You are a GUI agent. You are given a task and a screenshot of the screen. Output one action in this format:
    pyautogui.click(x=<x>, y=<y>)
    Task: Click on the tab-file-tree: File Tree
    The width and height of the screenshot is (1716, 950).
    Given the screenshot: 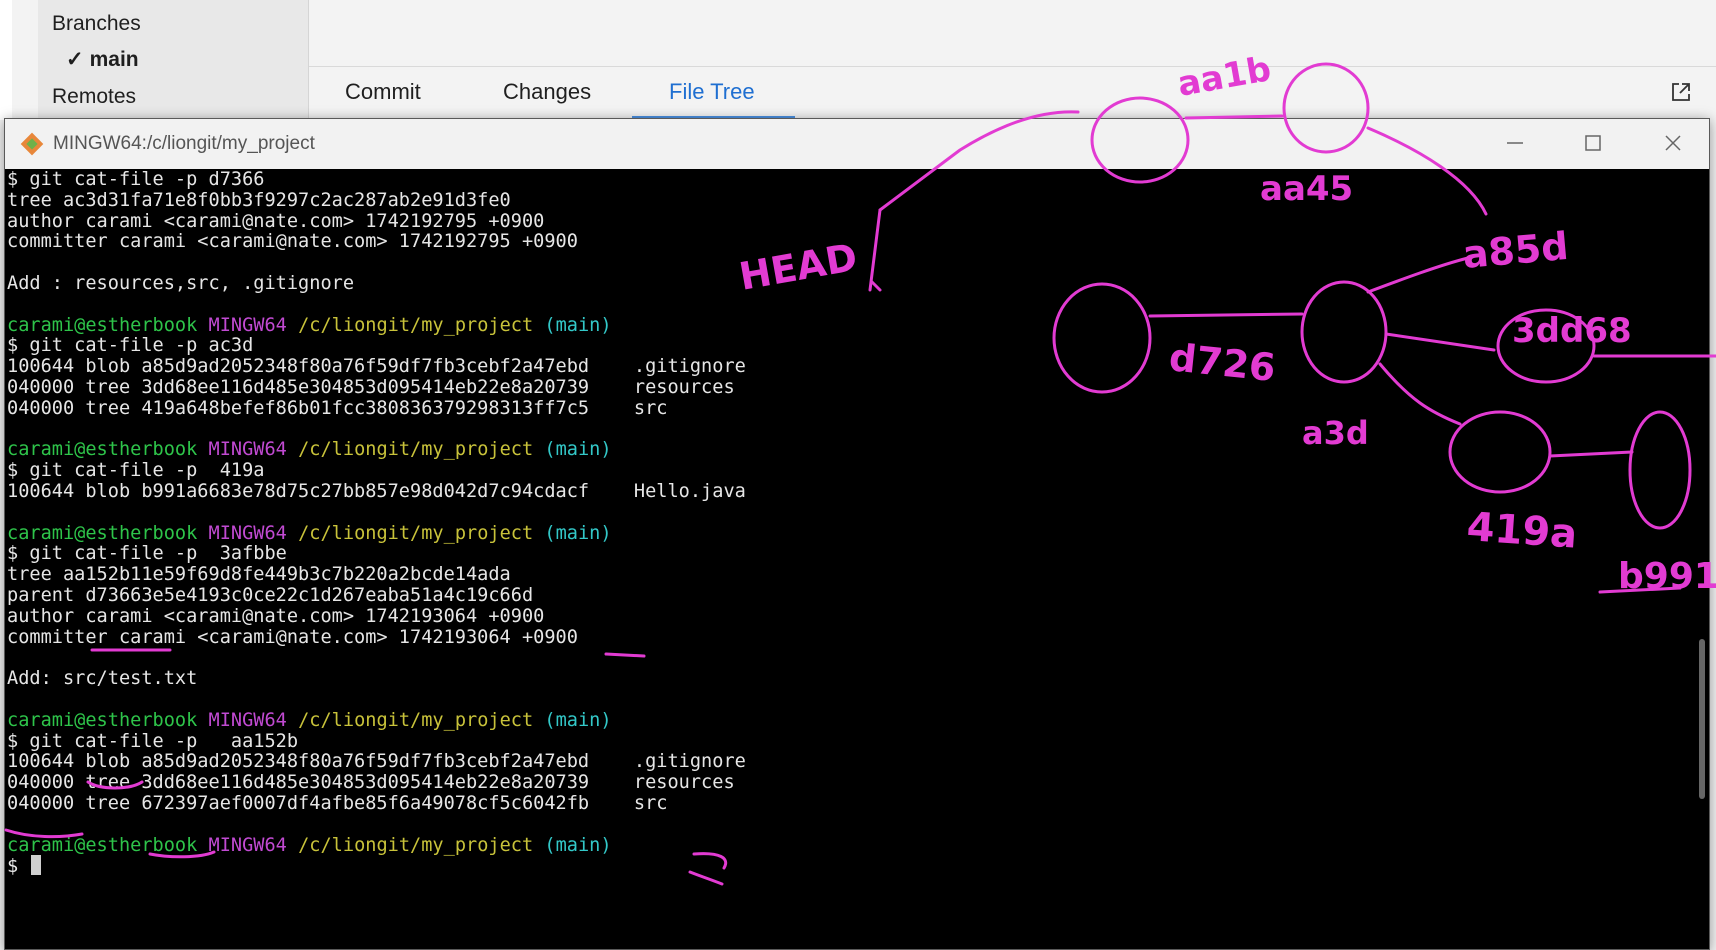 What is the action you would take?
    pyautogui.click(x=712, y=92)
    